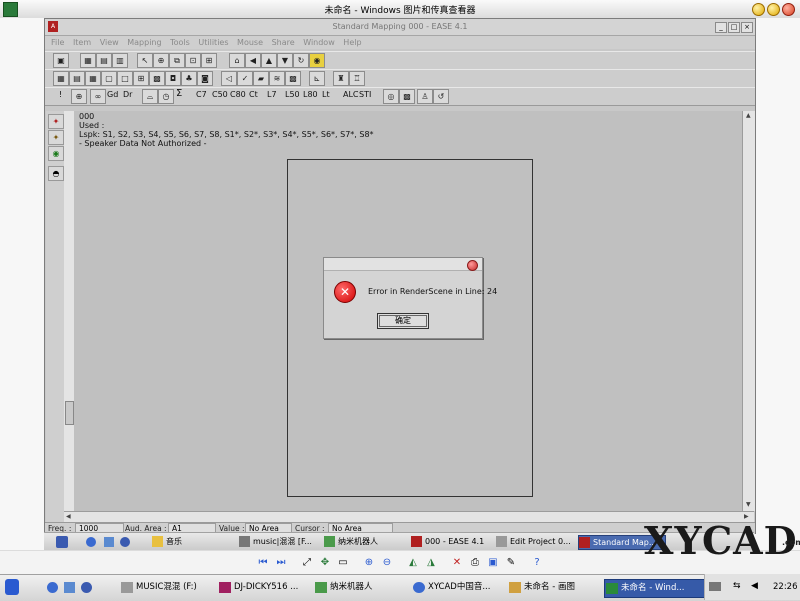 This screenshot has height=601, width=800. I want to click on pointer-icon: ↖, so click(145, 60).